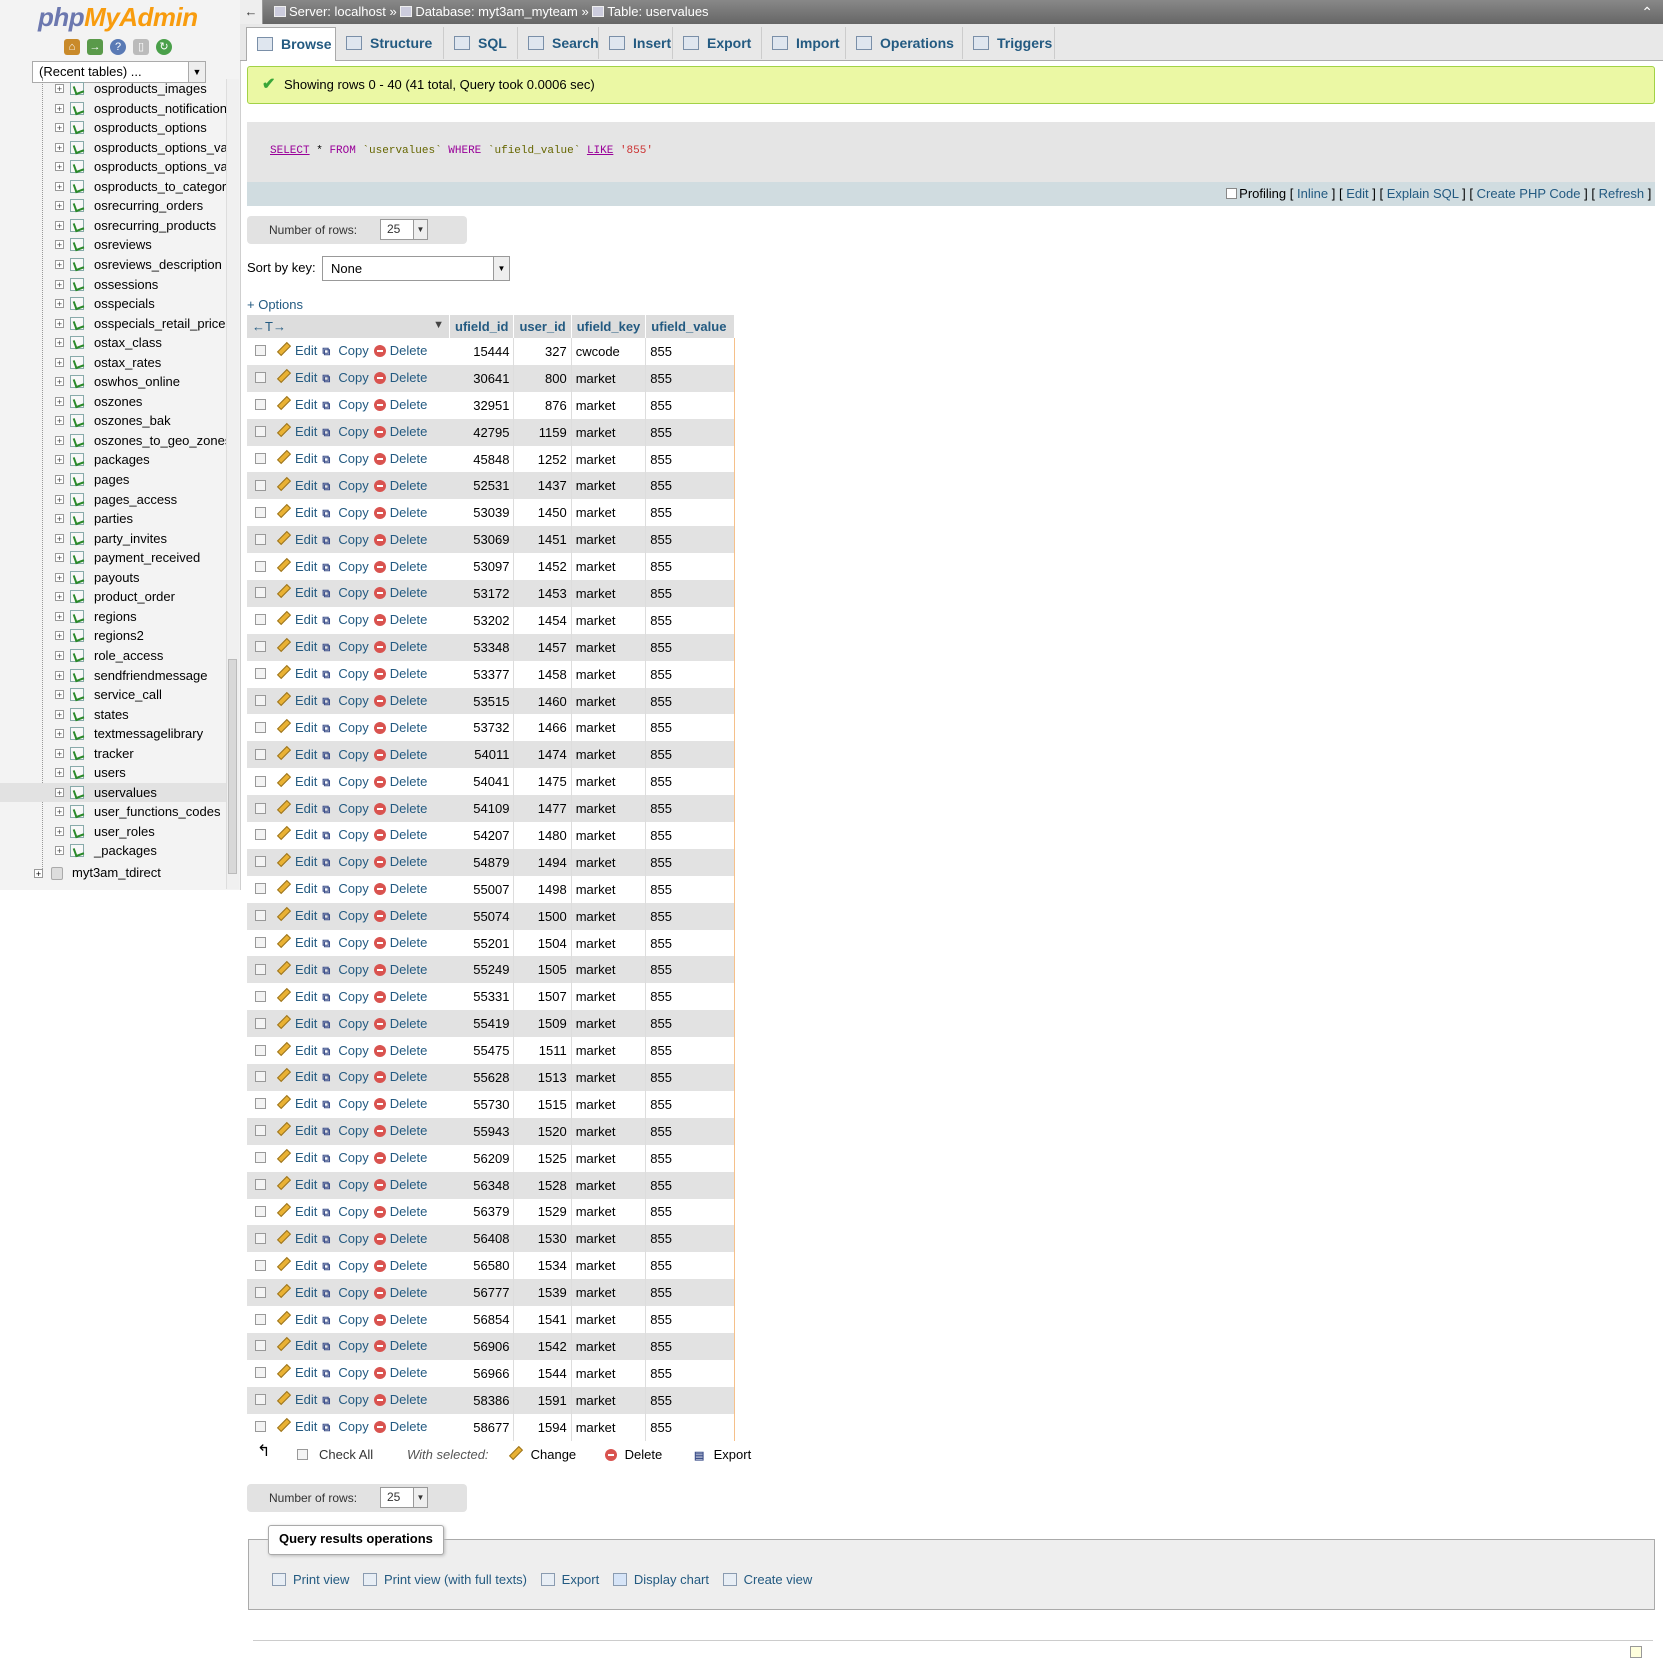  I want to click on collapse-topbar-icon: ⌃, so click(1647, 12).